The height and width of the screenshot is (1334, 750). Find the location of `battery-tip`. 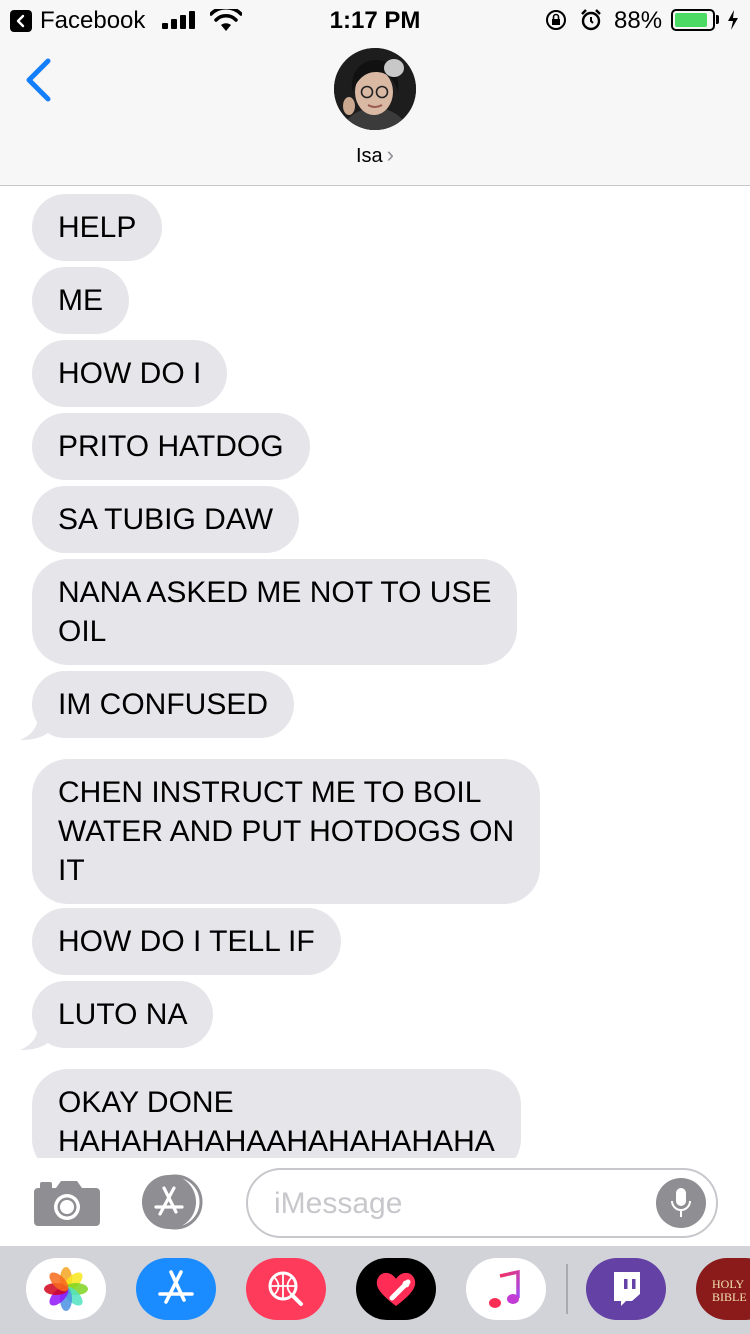

battery-tip is located at coordinates (717, 19).